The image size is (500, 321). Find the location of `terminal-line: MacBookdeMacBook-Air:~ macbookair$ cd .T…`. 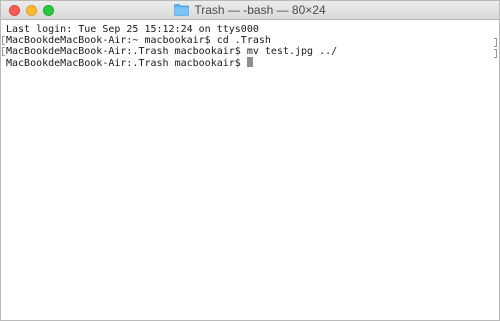

terminal-line: MacBookdeMacBook-Air:~ macbookair$ cd .T… is located at coordinates (247, 40).